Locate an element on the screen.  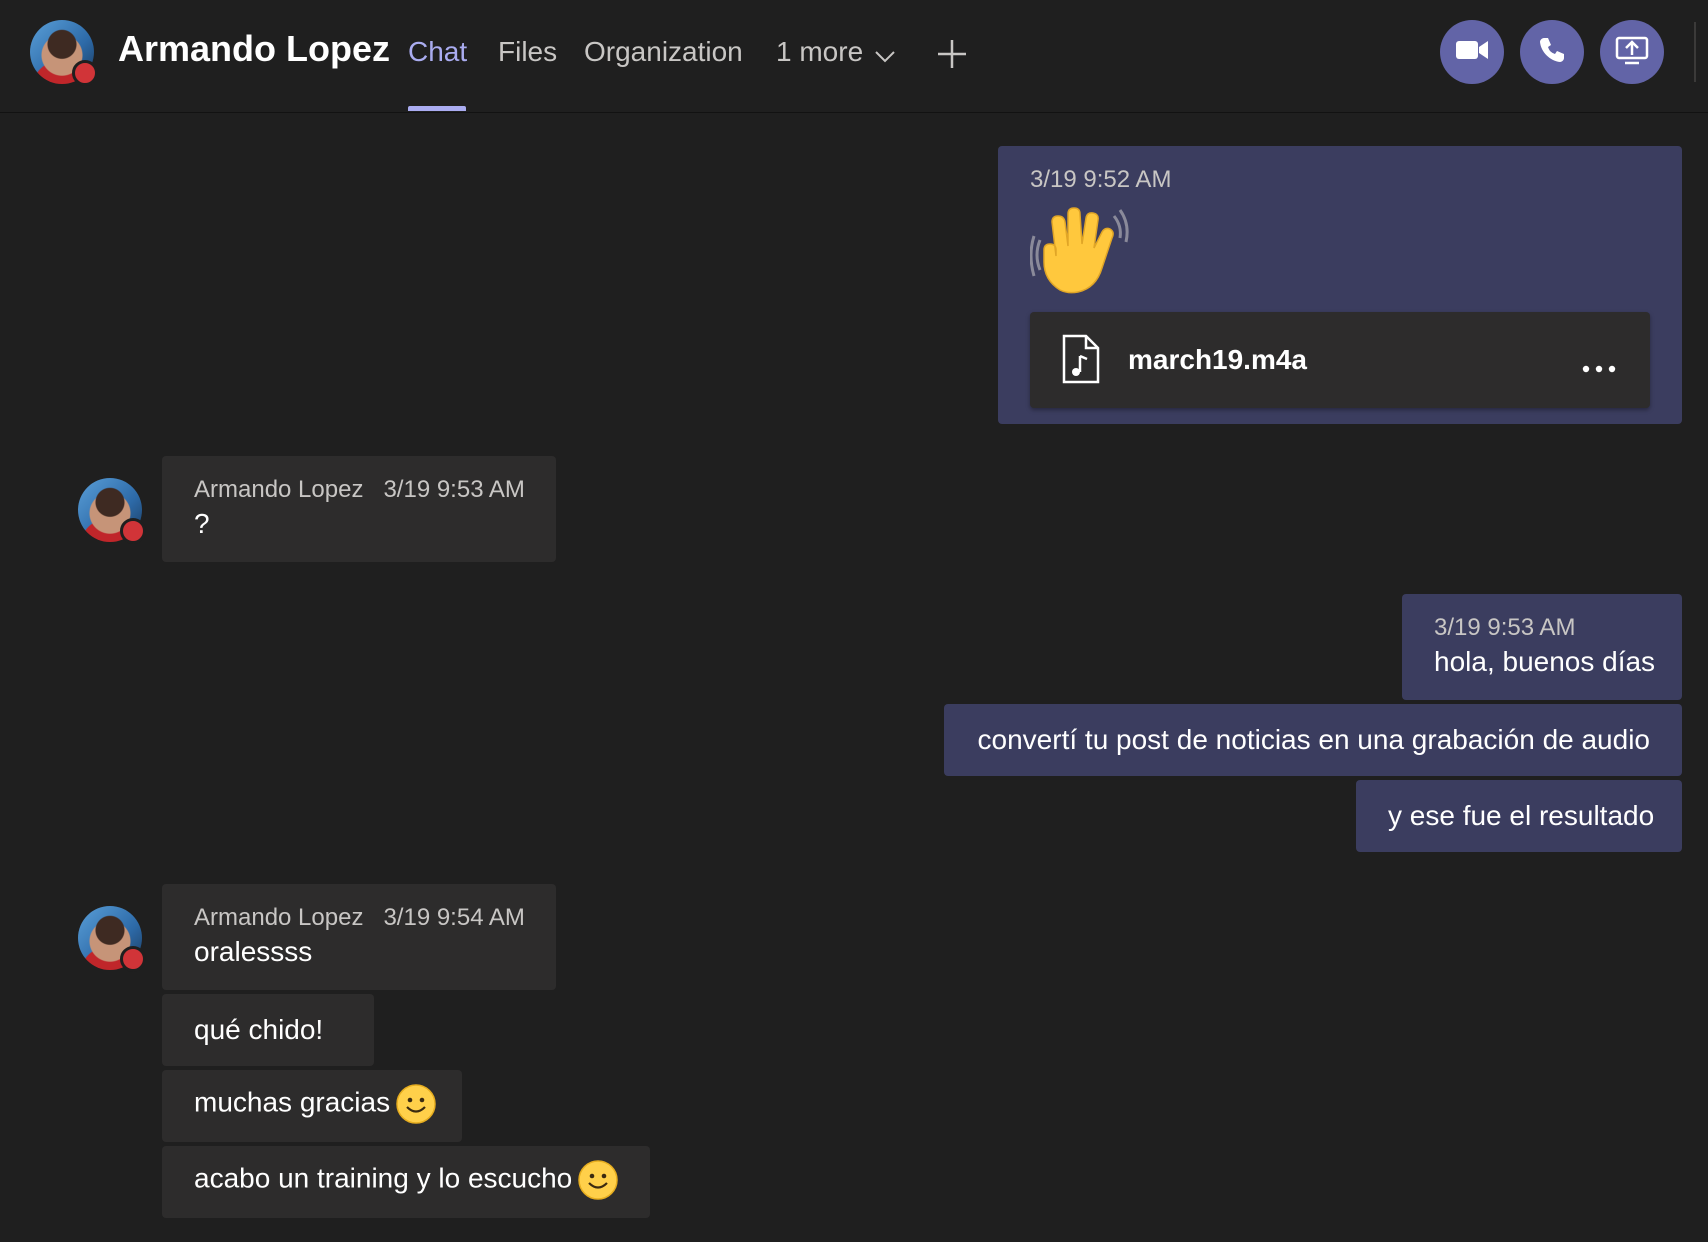
audio-call-icon is located at coordinates (1552, 52).